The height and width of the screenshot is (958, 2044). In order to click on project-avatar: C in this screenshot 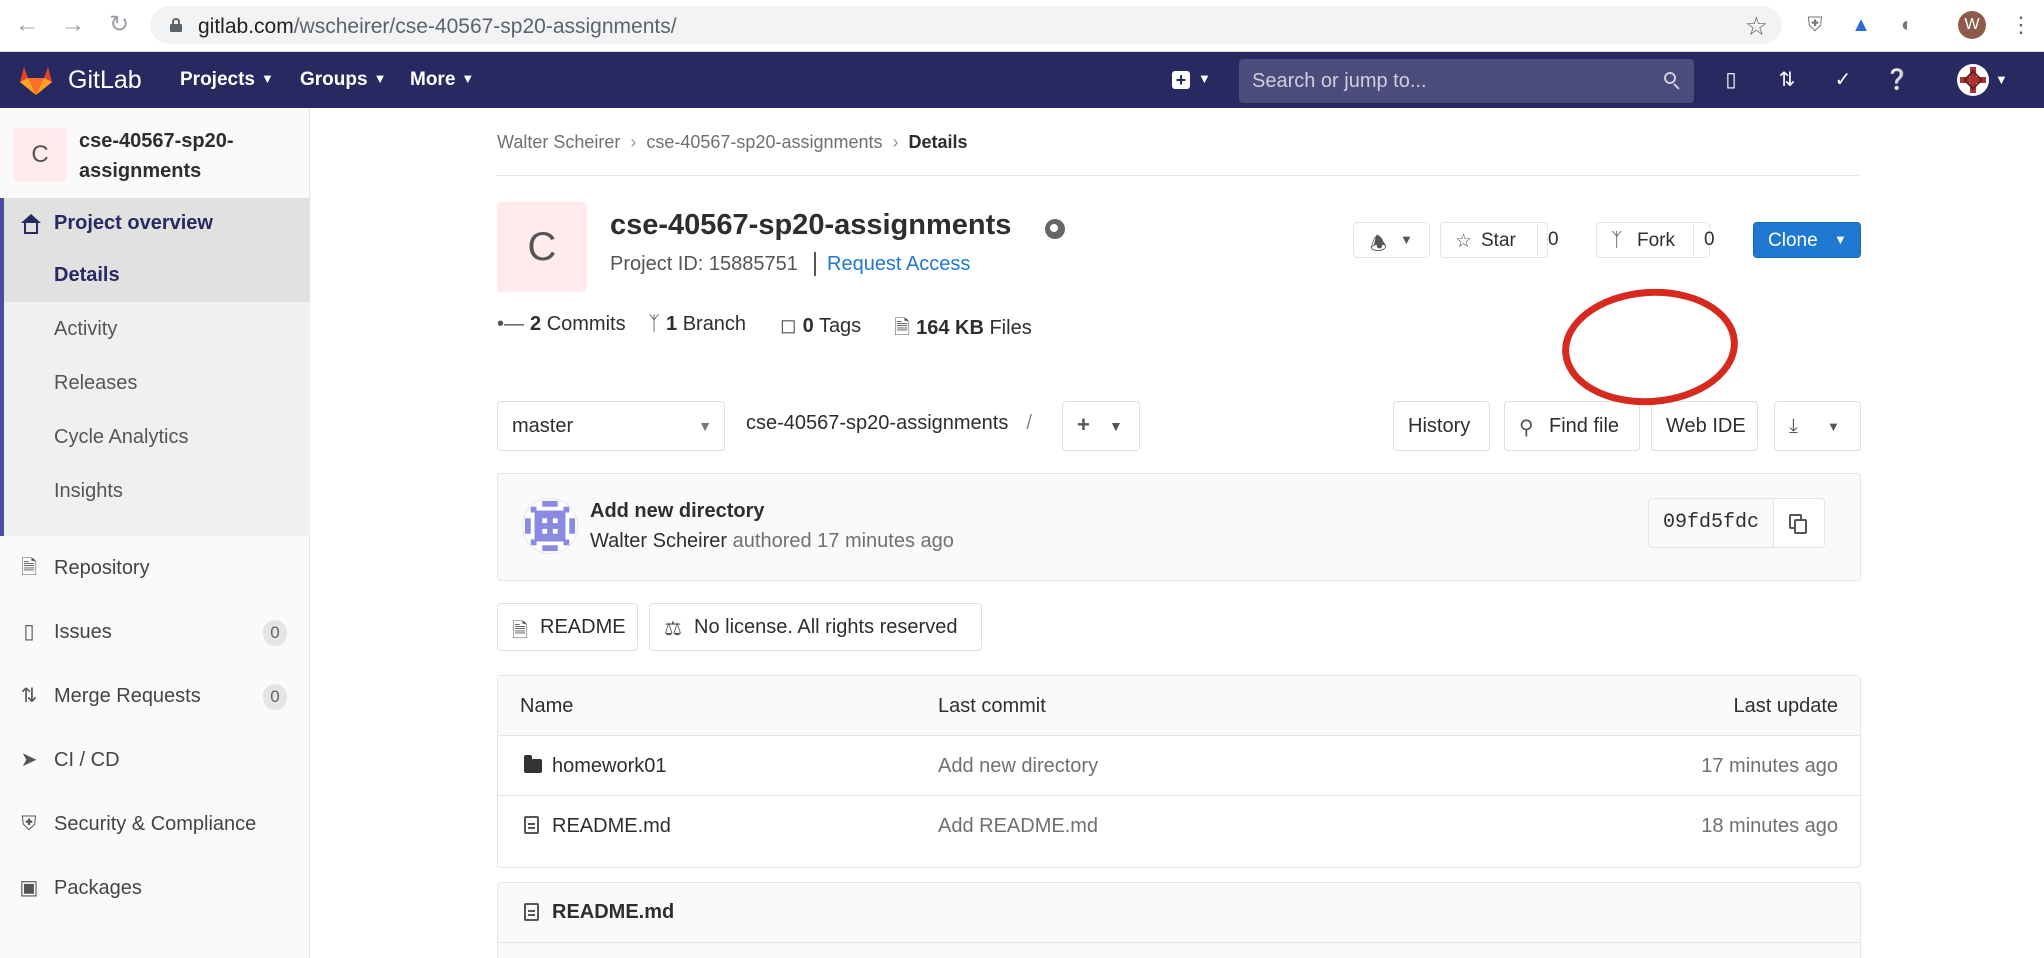, I will do `click(40, 155)`.